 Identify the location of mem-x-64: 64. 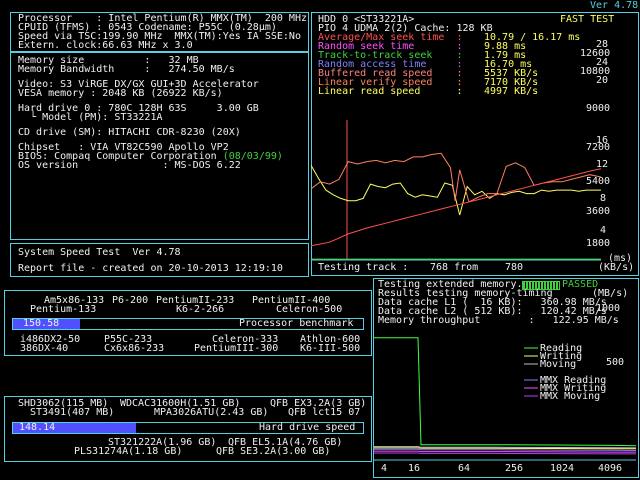
(464, 468).